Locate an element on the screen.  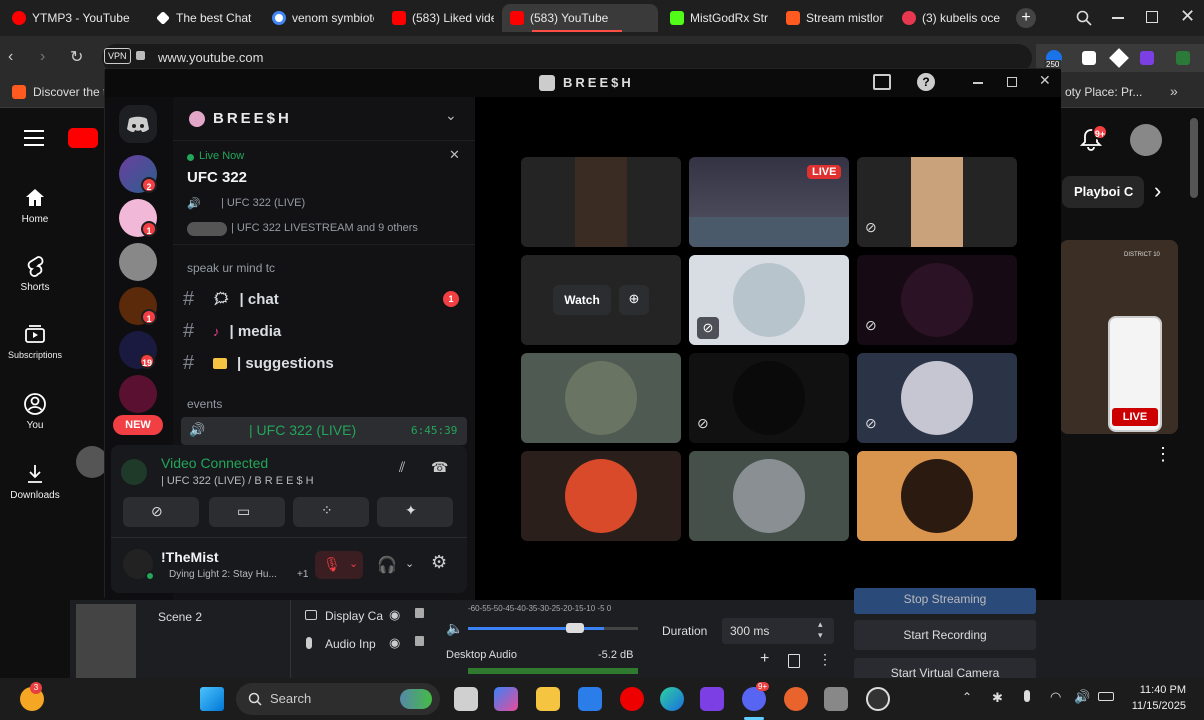
watch-options-icon: ⊕ is located at coordinates (634, 300).